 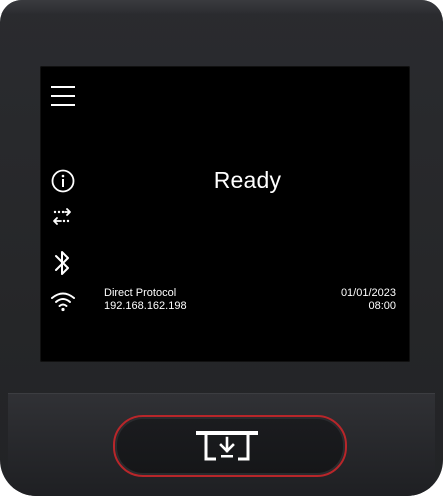 I want to click on date-time: 01/01/2023 08:00, so click(x=368, y=300).